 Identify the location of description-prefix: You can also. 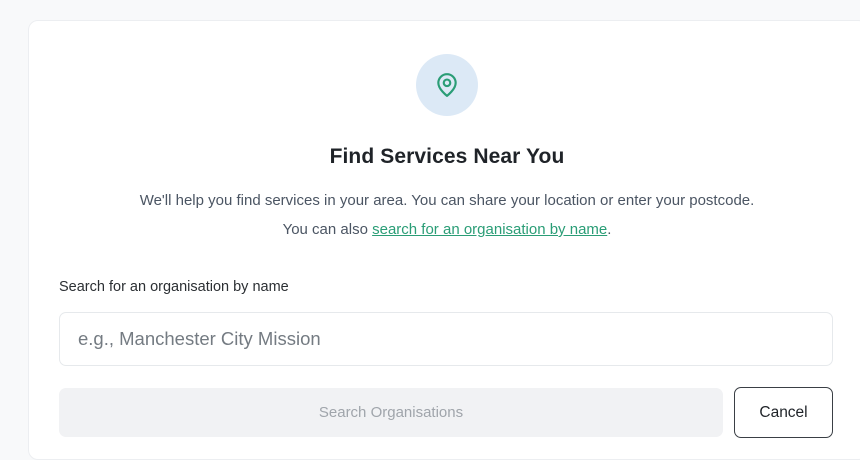
(327, 229).